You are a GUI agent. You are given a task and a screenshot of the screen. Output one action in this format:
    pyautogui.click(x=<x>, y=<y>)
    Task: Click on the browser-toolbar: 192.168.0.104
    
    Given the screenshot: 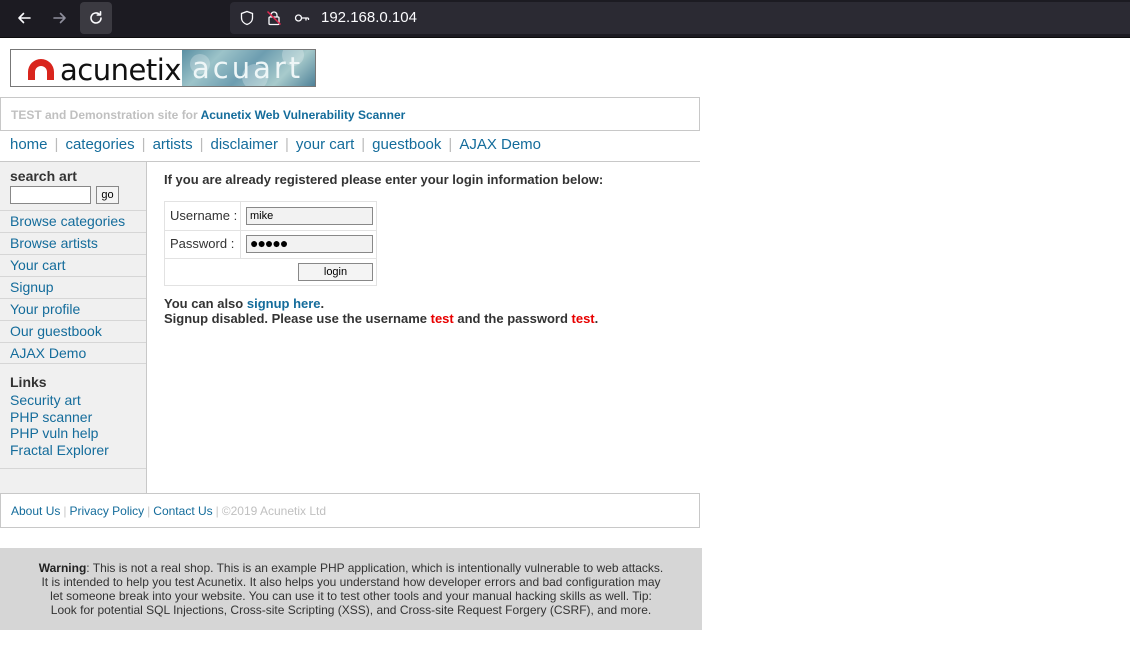 What is the action you would take?
    pyautogui.click(x=565, y=19)
    